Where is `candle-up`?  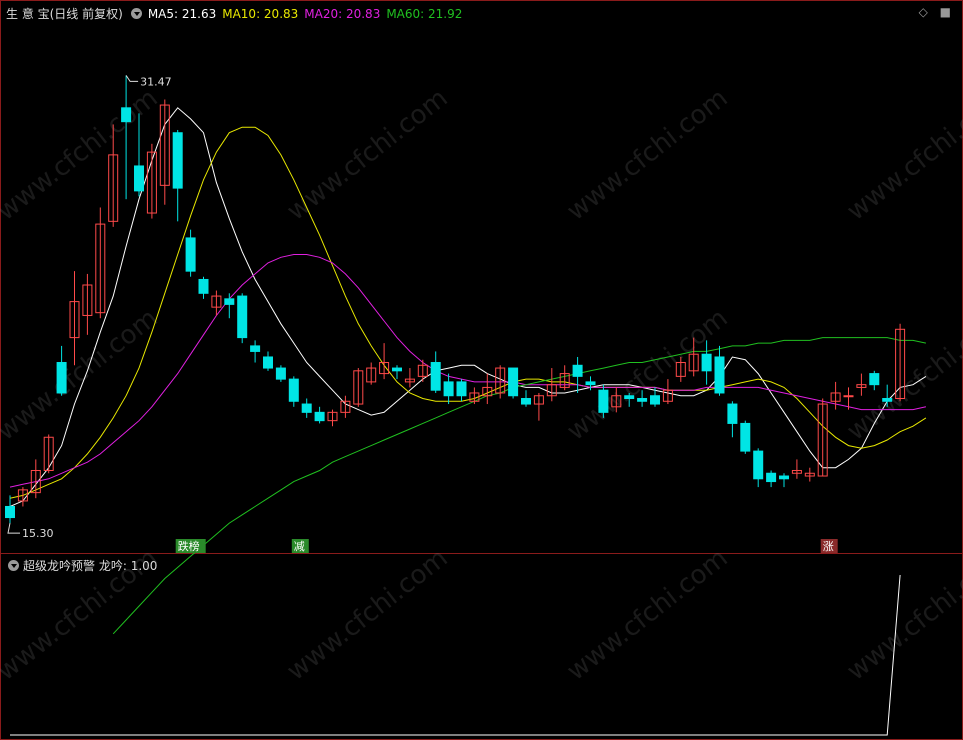
candle-up is located at coordinates (848, 396).